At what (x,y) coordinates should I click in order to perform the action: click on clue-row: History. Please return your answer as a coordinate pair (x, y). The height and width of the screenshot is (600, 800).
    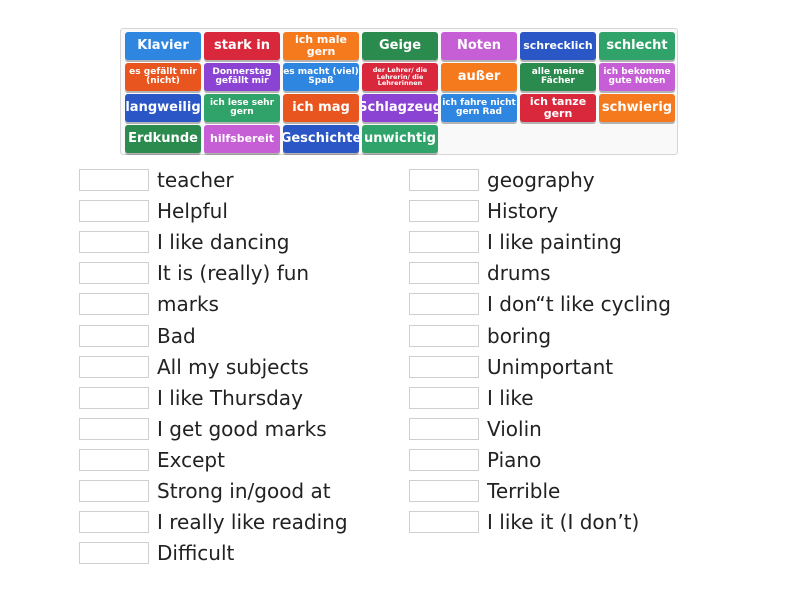
    Looking at the image, I should click on (483, 211).